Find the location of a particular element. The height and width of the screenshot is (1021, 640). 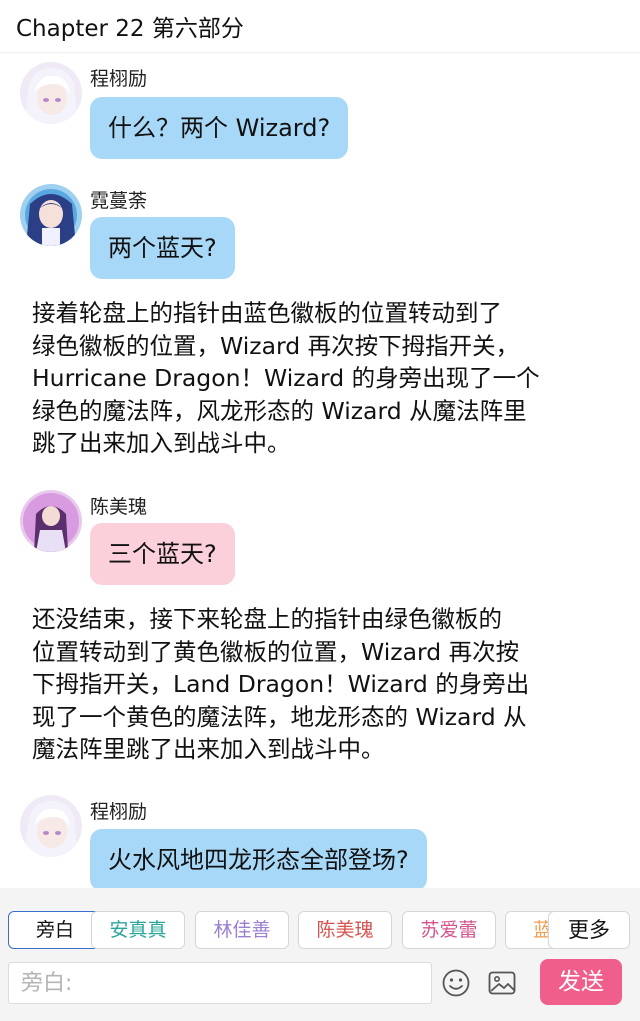

chip-su-ailei: 苏爱蕾 is located at coordinates (449, 930).